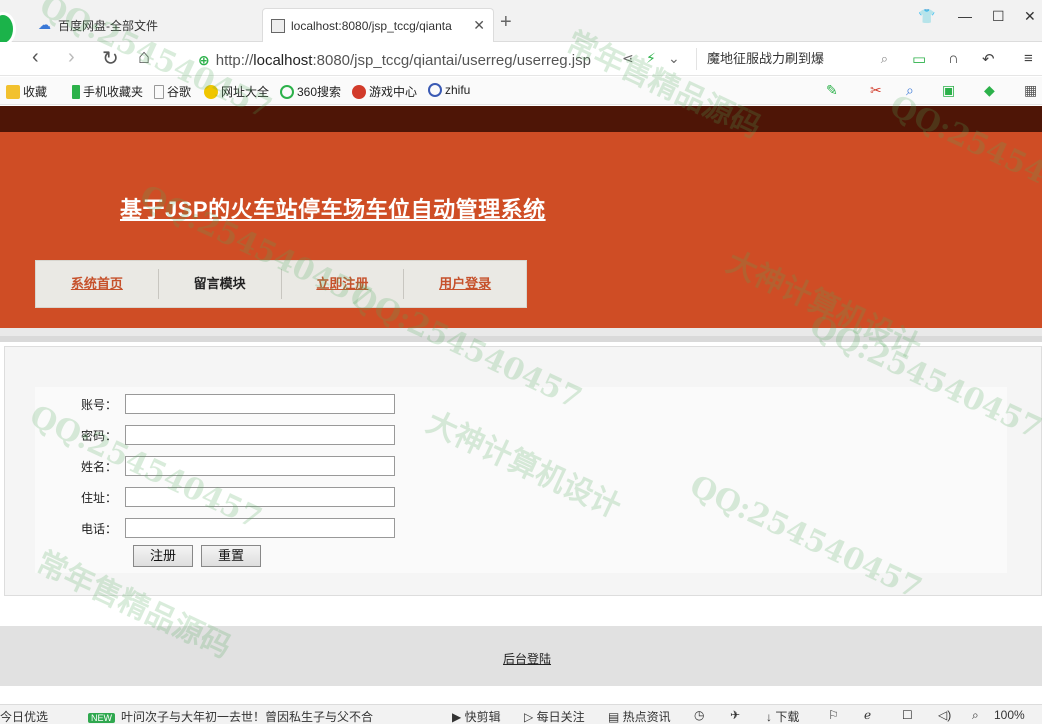  Describe the element at coordinates (506, 22) in the screenshot. I see `new-tab-icon: +` at that location.